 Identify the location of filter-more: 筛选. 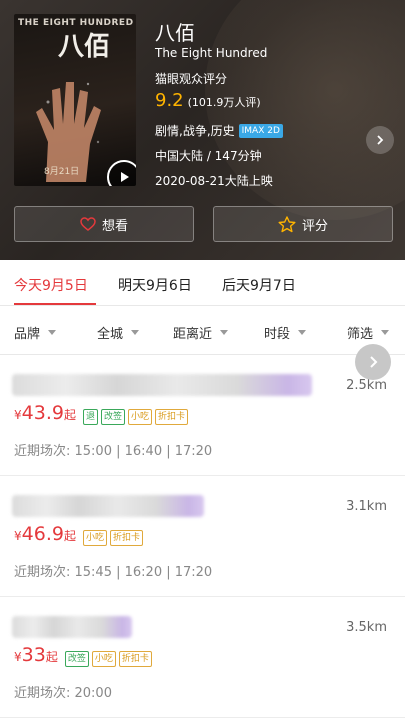
(368, 332).